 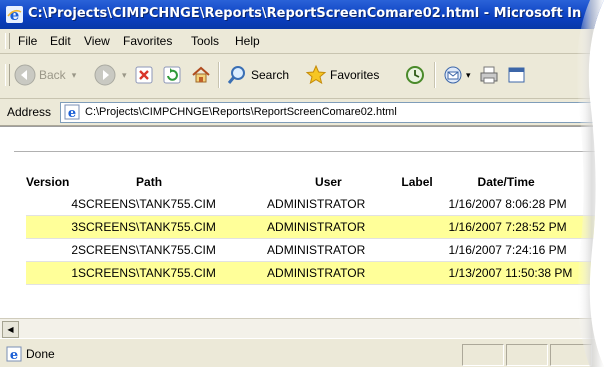 I want to click on column-header-datetime: Date/Time, so click(x=506, y=182).